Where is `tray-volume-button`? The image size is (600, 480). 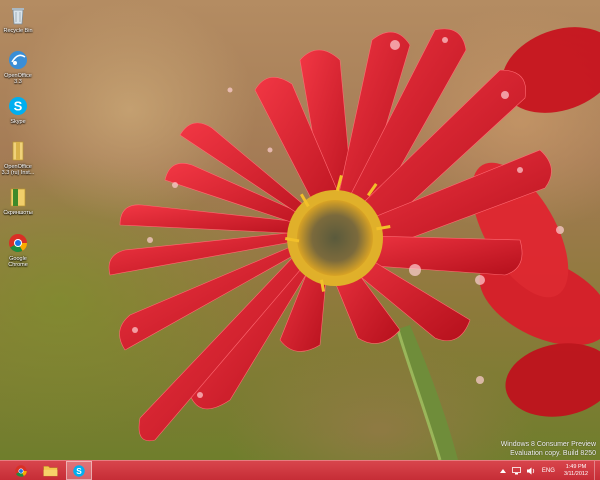 tray-volume-button is located at coordinates (531, 471).